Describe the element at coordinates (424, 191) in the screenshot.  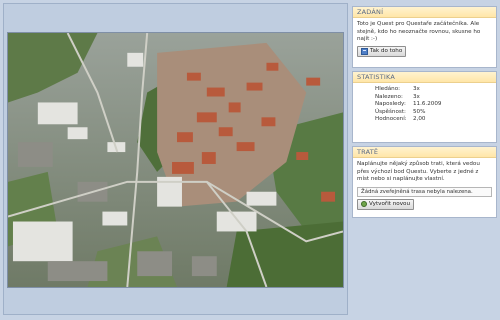
I see `routes-status: Žádná zveřejněná trasa nebyla nalezena.` at that location.